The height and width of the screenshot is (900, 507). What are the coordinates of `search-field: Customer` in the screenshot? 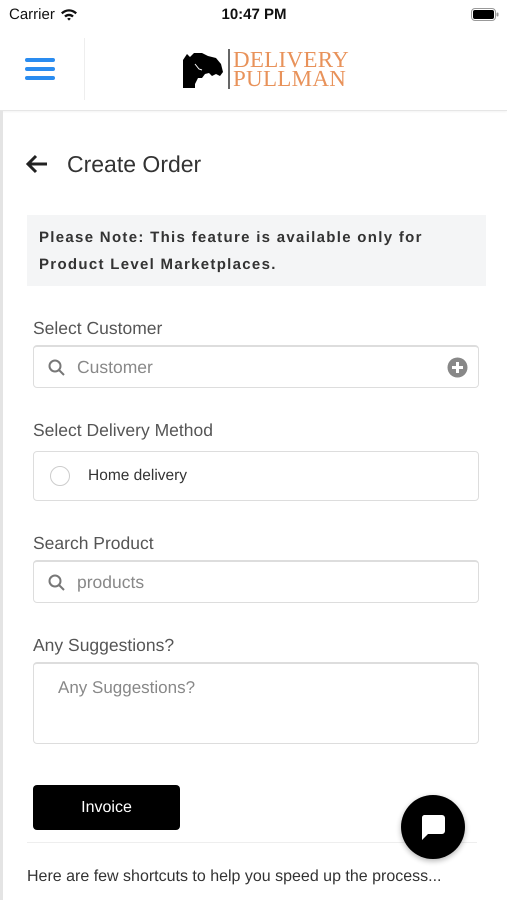 It's located at (256, 366).